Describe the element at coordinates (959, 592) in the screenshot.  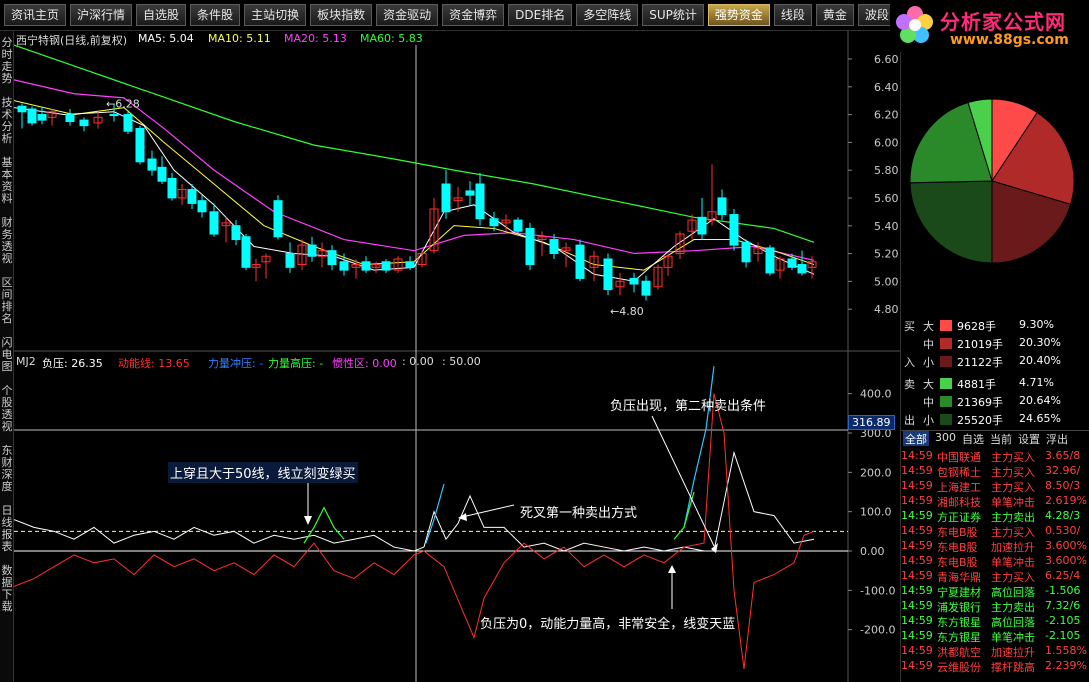
I see `alert-stock-name: 宁夏建材` at that location.